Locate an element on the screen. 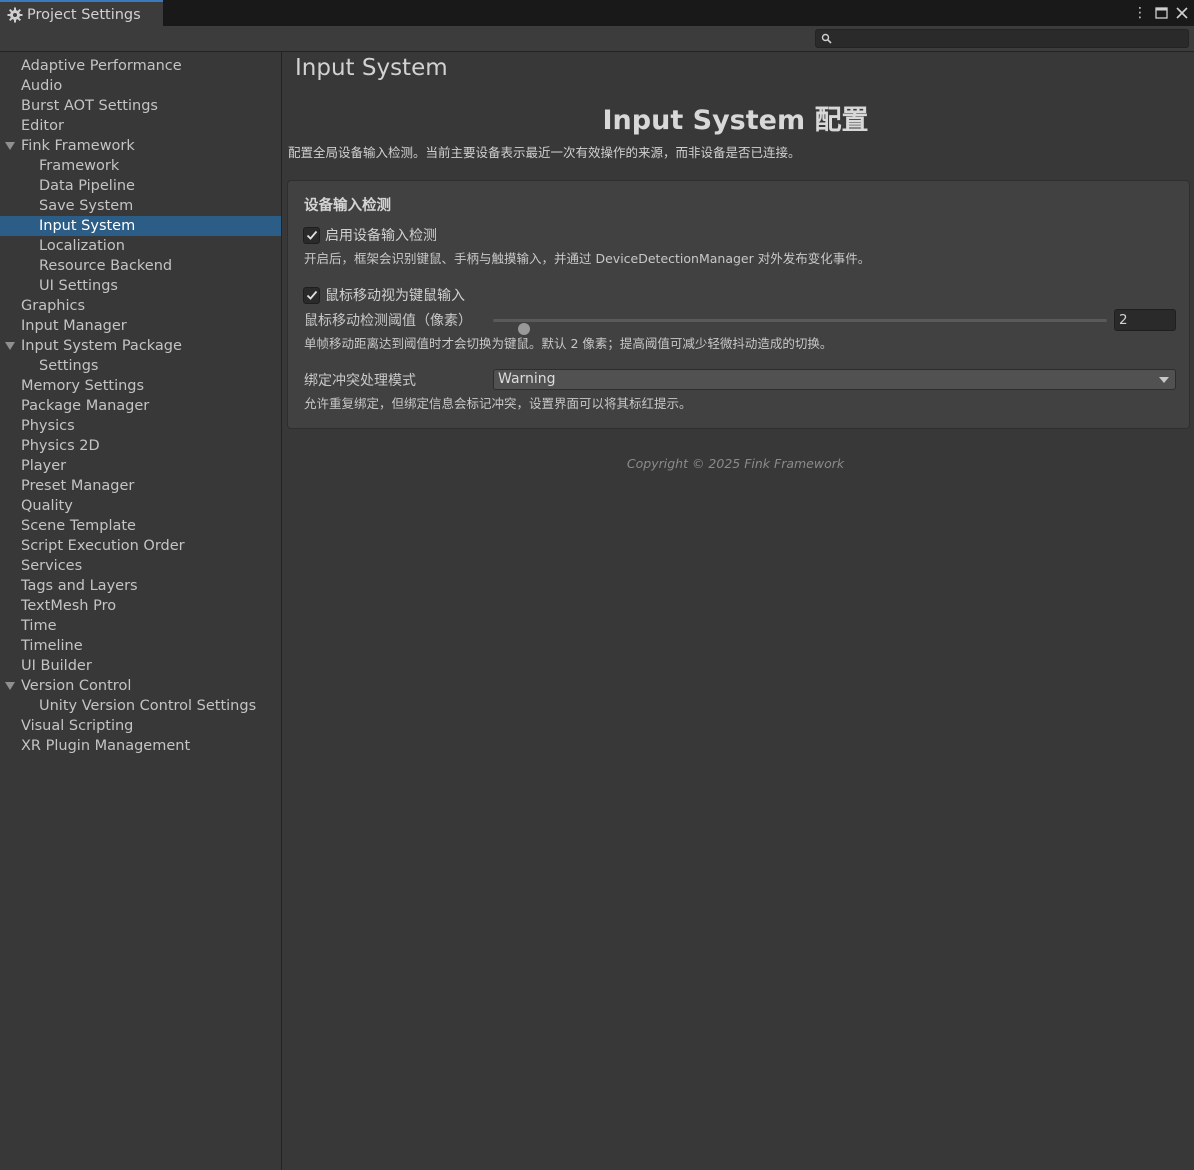  threshold-row: 鼠标移动检测阈值（像素） 2 is located at coordinates (740, 322).